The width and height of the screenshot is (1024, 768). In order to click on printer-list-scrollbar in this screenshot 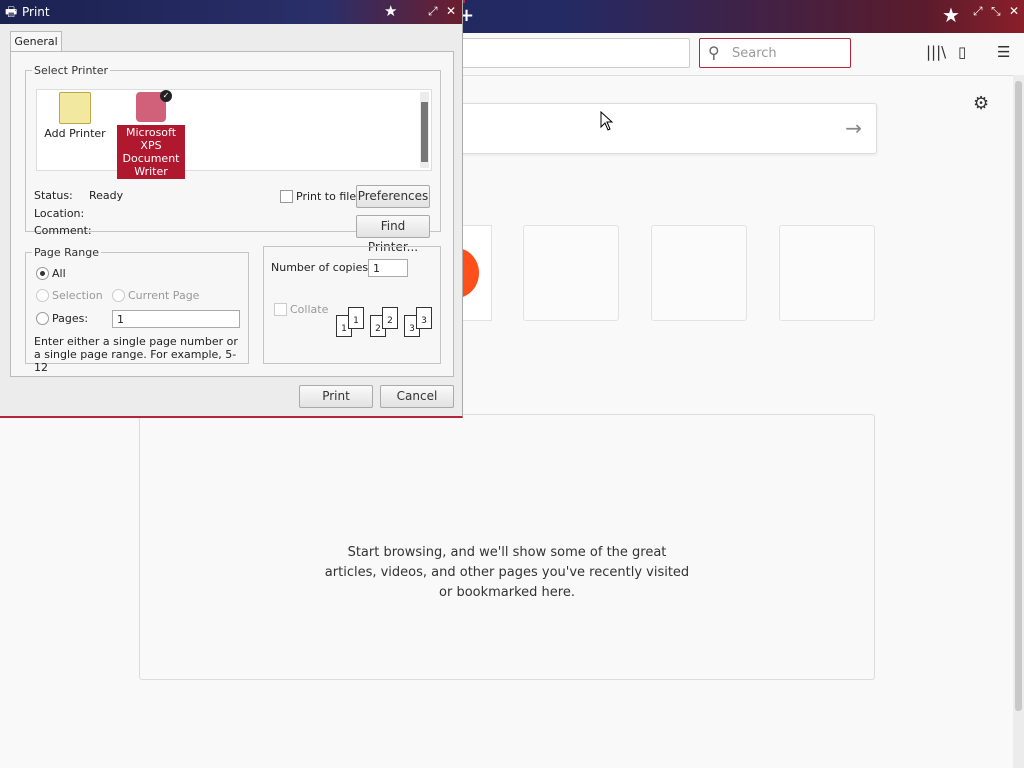, I will do `click(424, 130)`.